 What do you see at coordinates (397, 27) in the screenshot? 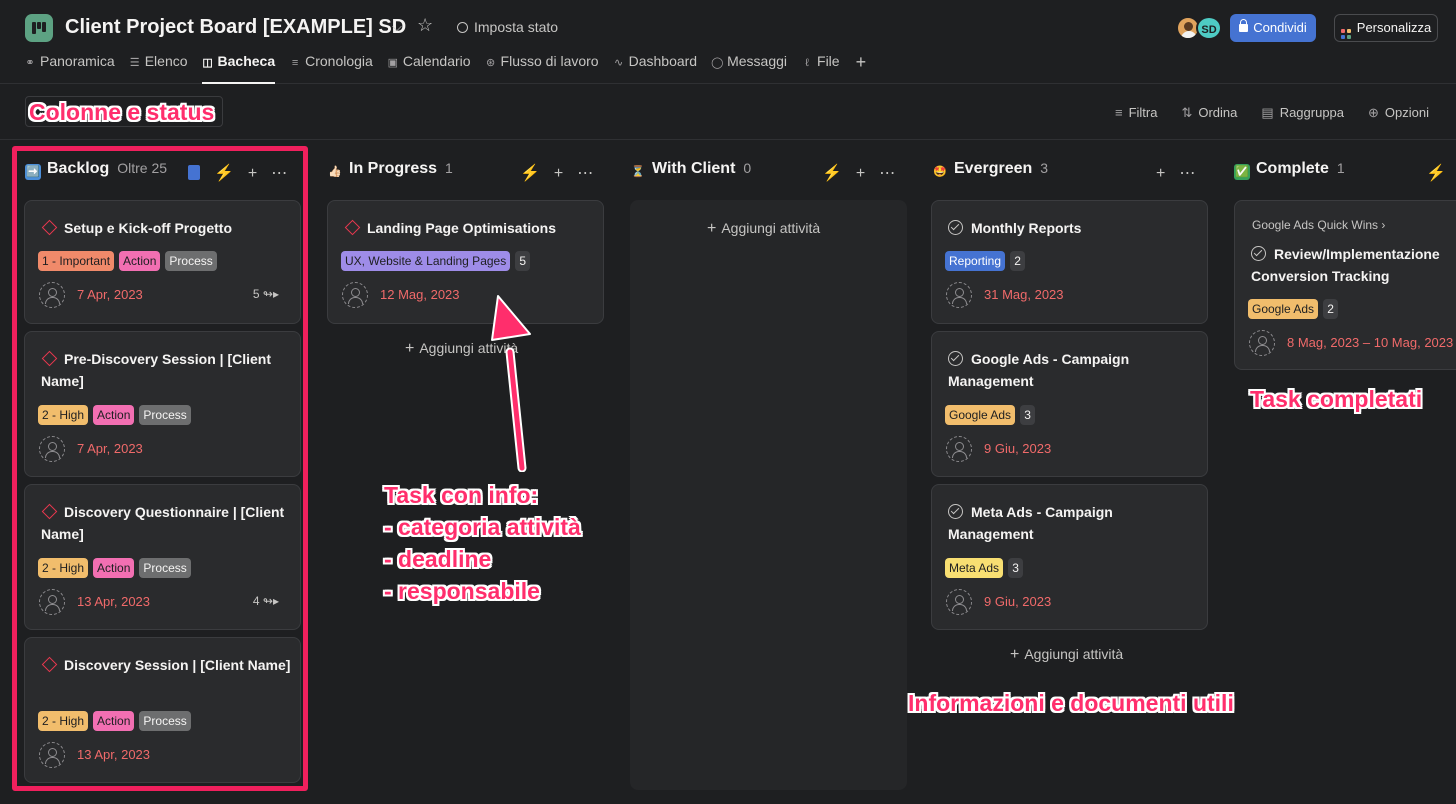
I see `chevron-down-icon: ⌵` at bounding box center [397, 27].